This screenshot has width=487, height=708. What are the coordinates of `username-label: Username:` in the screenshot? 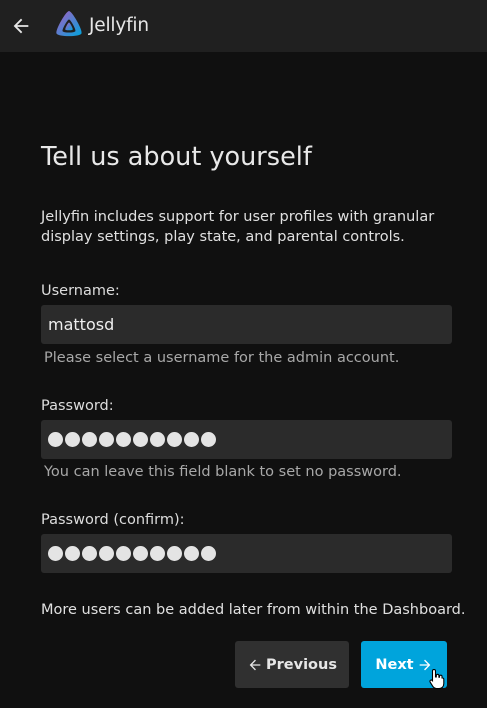 It's located at (80, 291).